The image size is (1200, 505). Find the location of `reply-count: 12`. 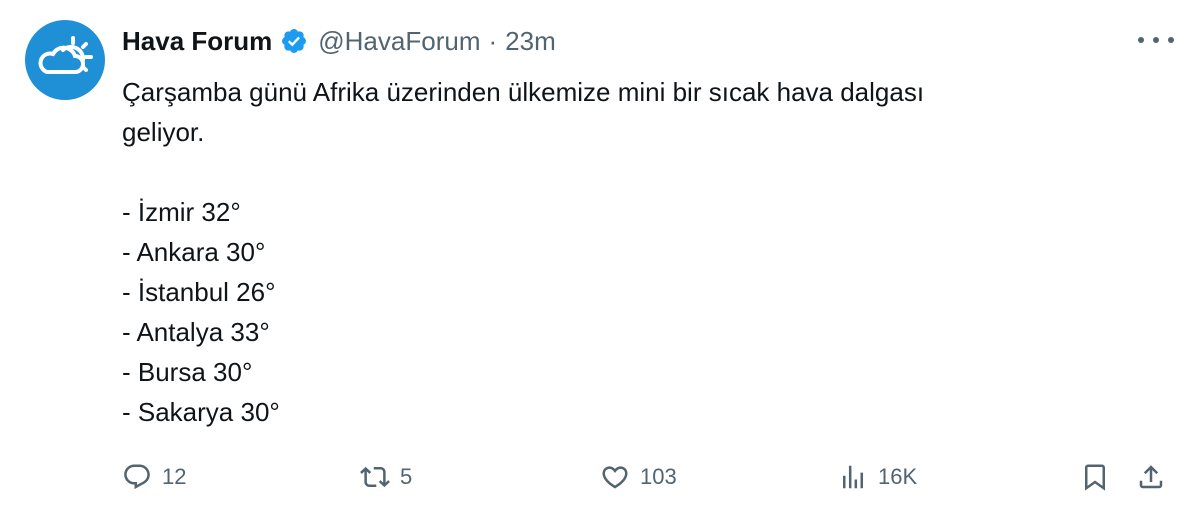

reply-count: 12 is located at coordinates (174, 476).